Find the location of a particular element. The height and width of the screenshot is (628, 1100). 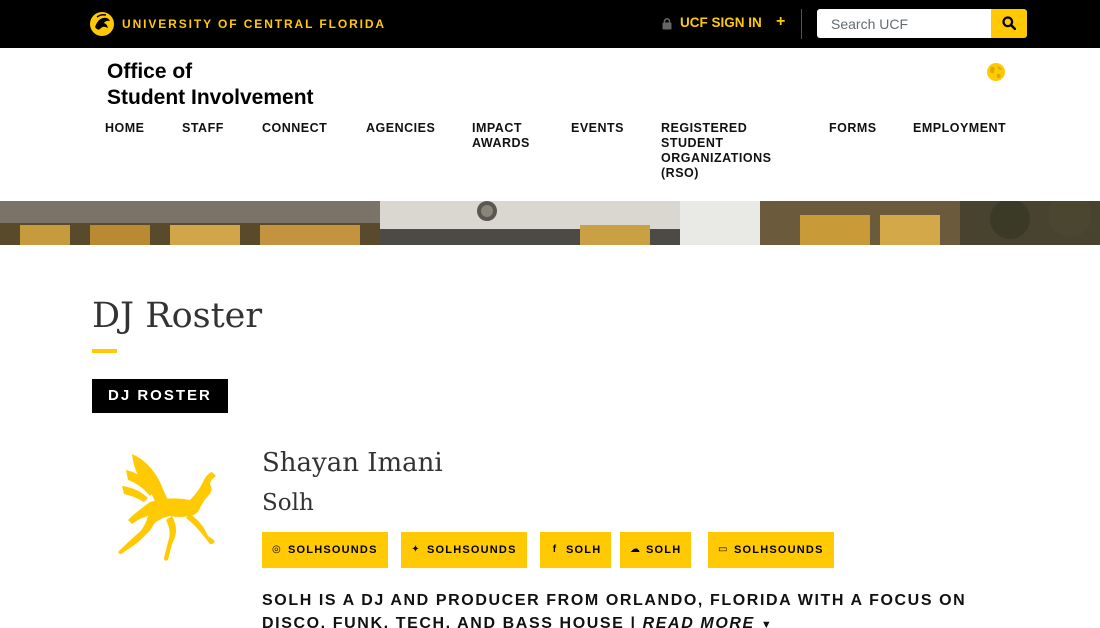

lock-icon is located at coordinates (667, 24).